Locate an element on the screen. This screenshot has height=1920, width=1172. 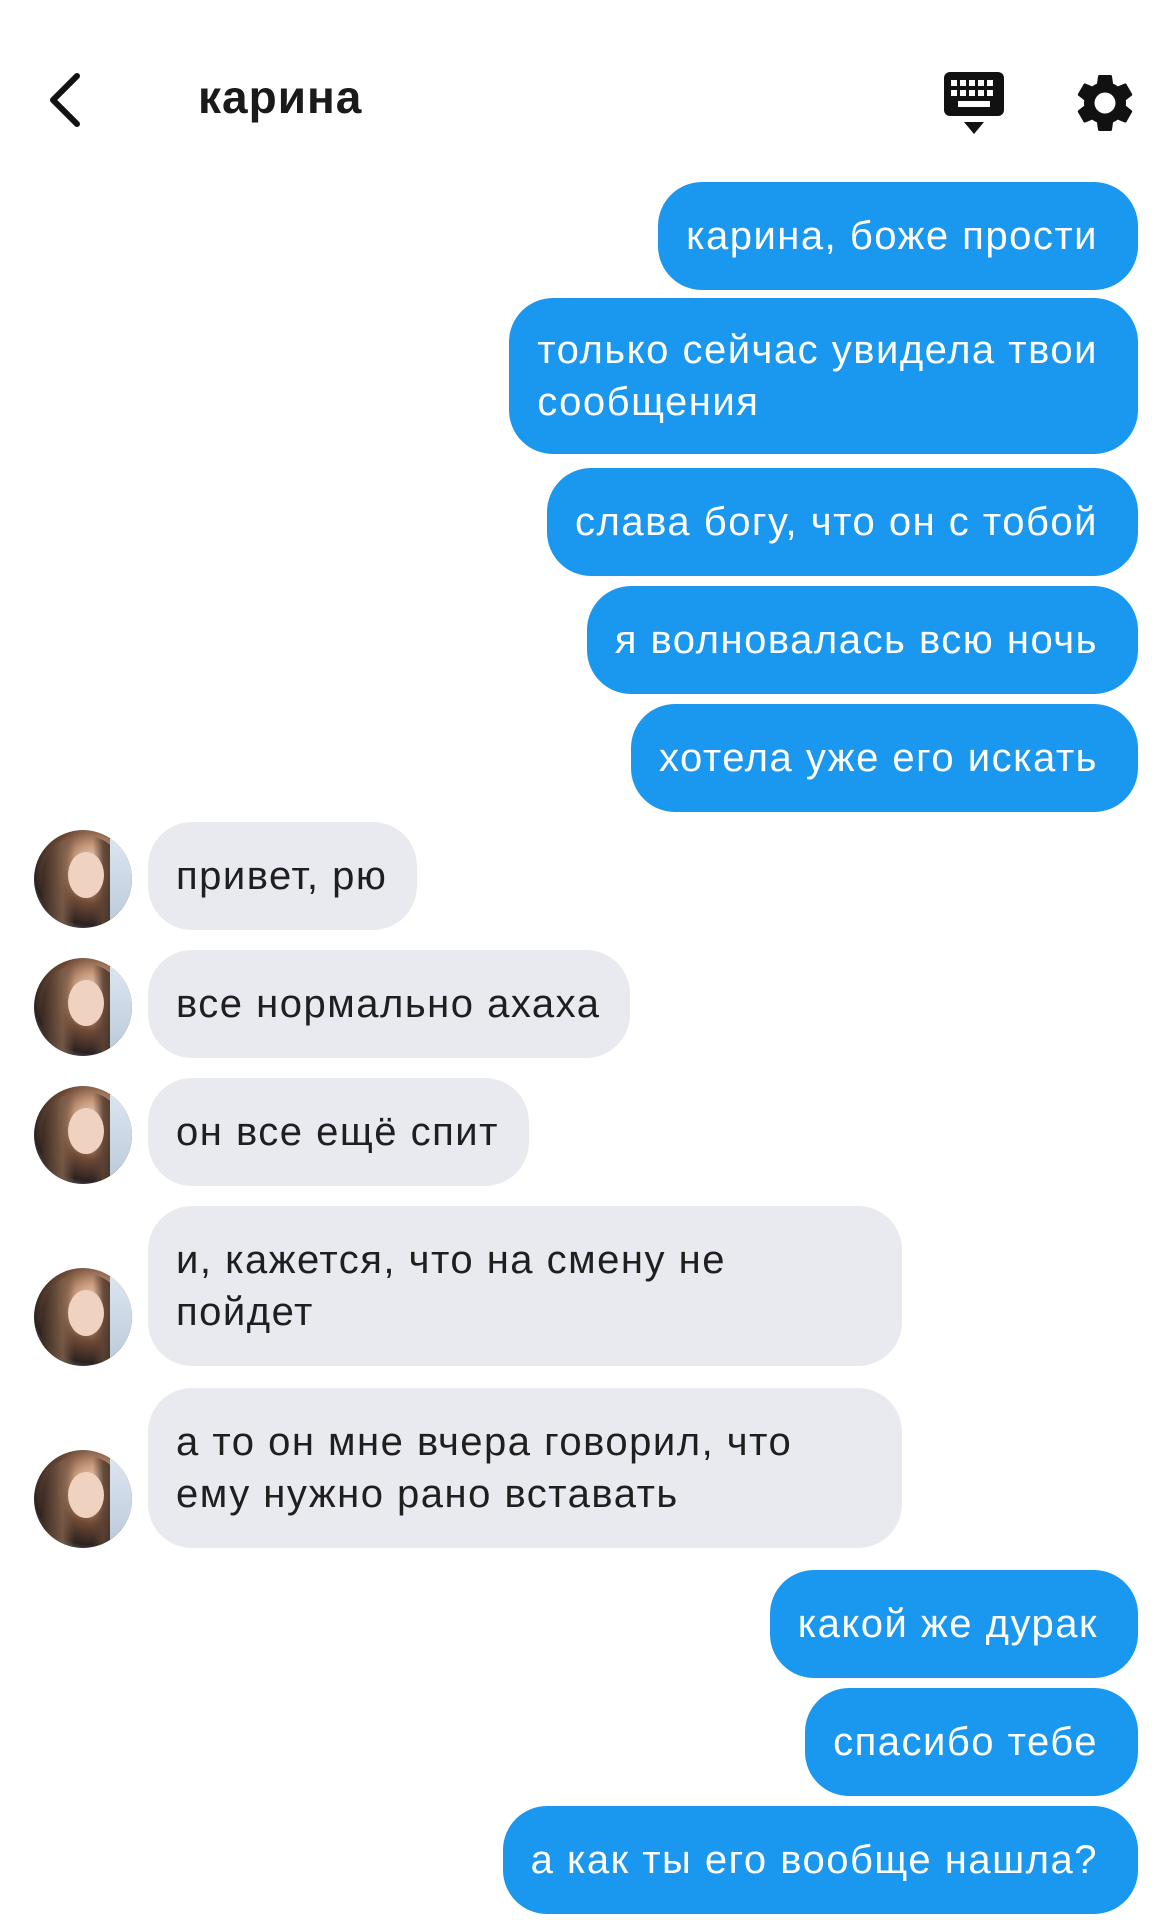
outgoing-message: только сейчас увидела твои сообщения is located at coordinates (823, 376).